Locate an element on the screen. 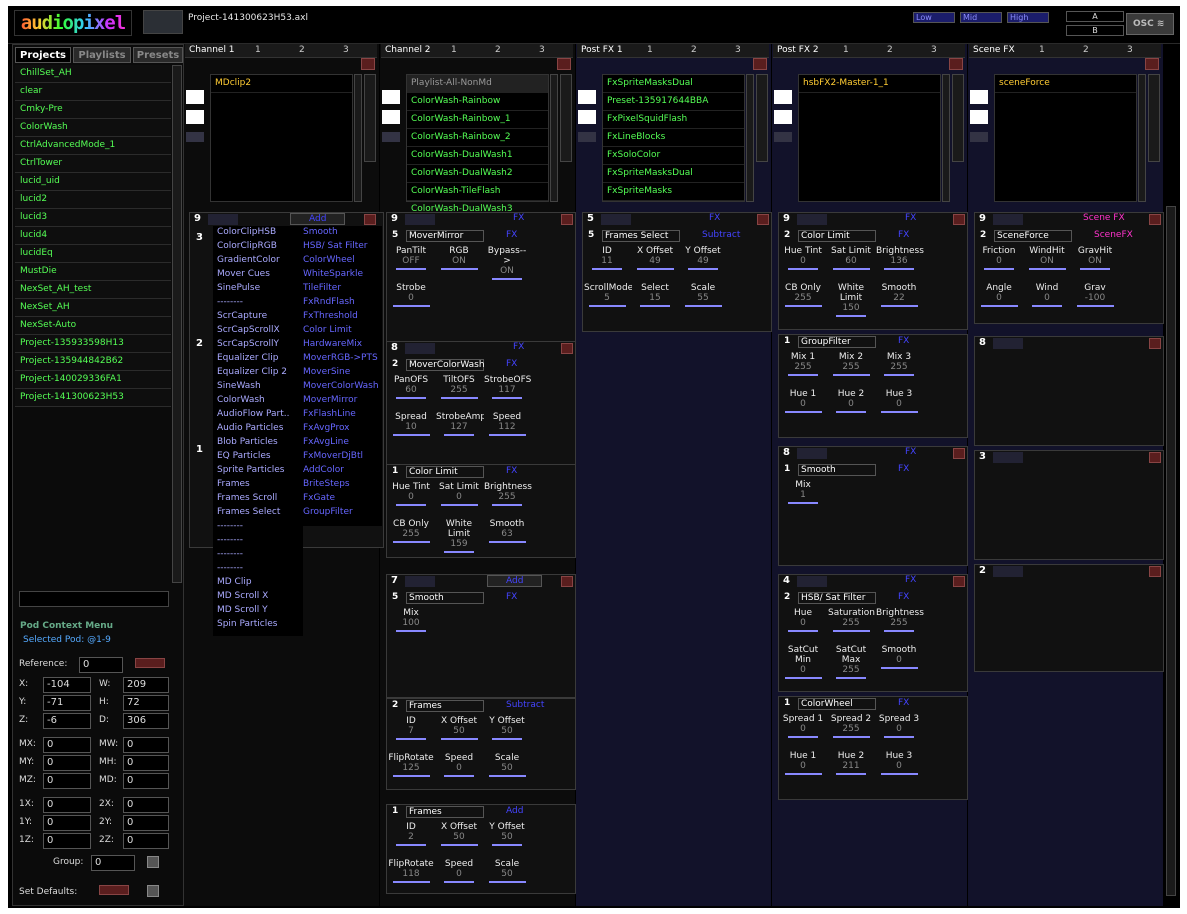  effect-header: 1 Color Limit FX is located at coordinates (463, 473).